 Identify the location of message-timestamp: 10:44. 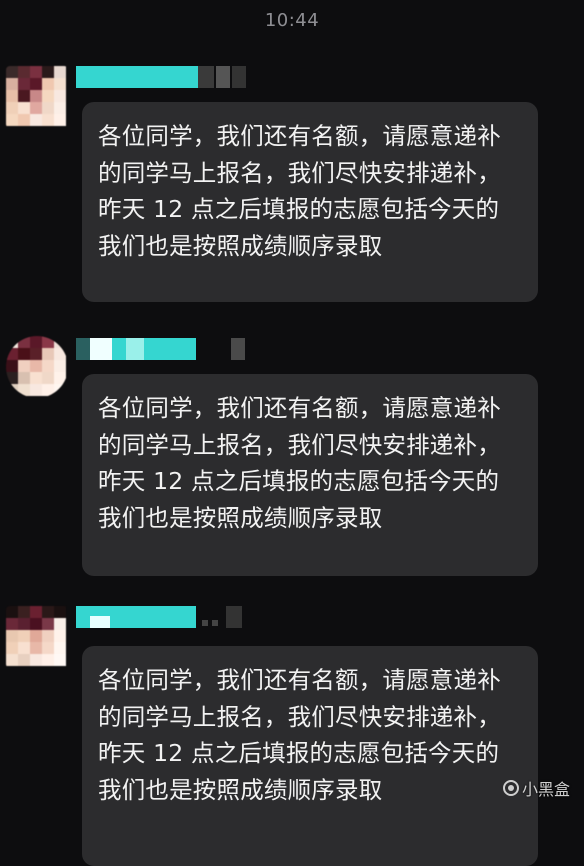
(292, 20).